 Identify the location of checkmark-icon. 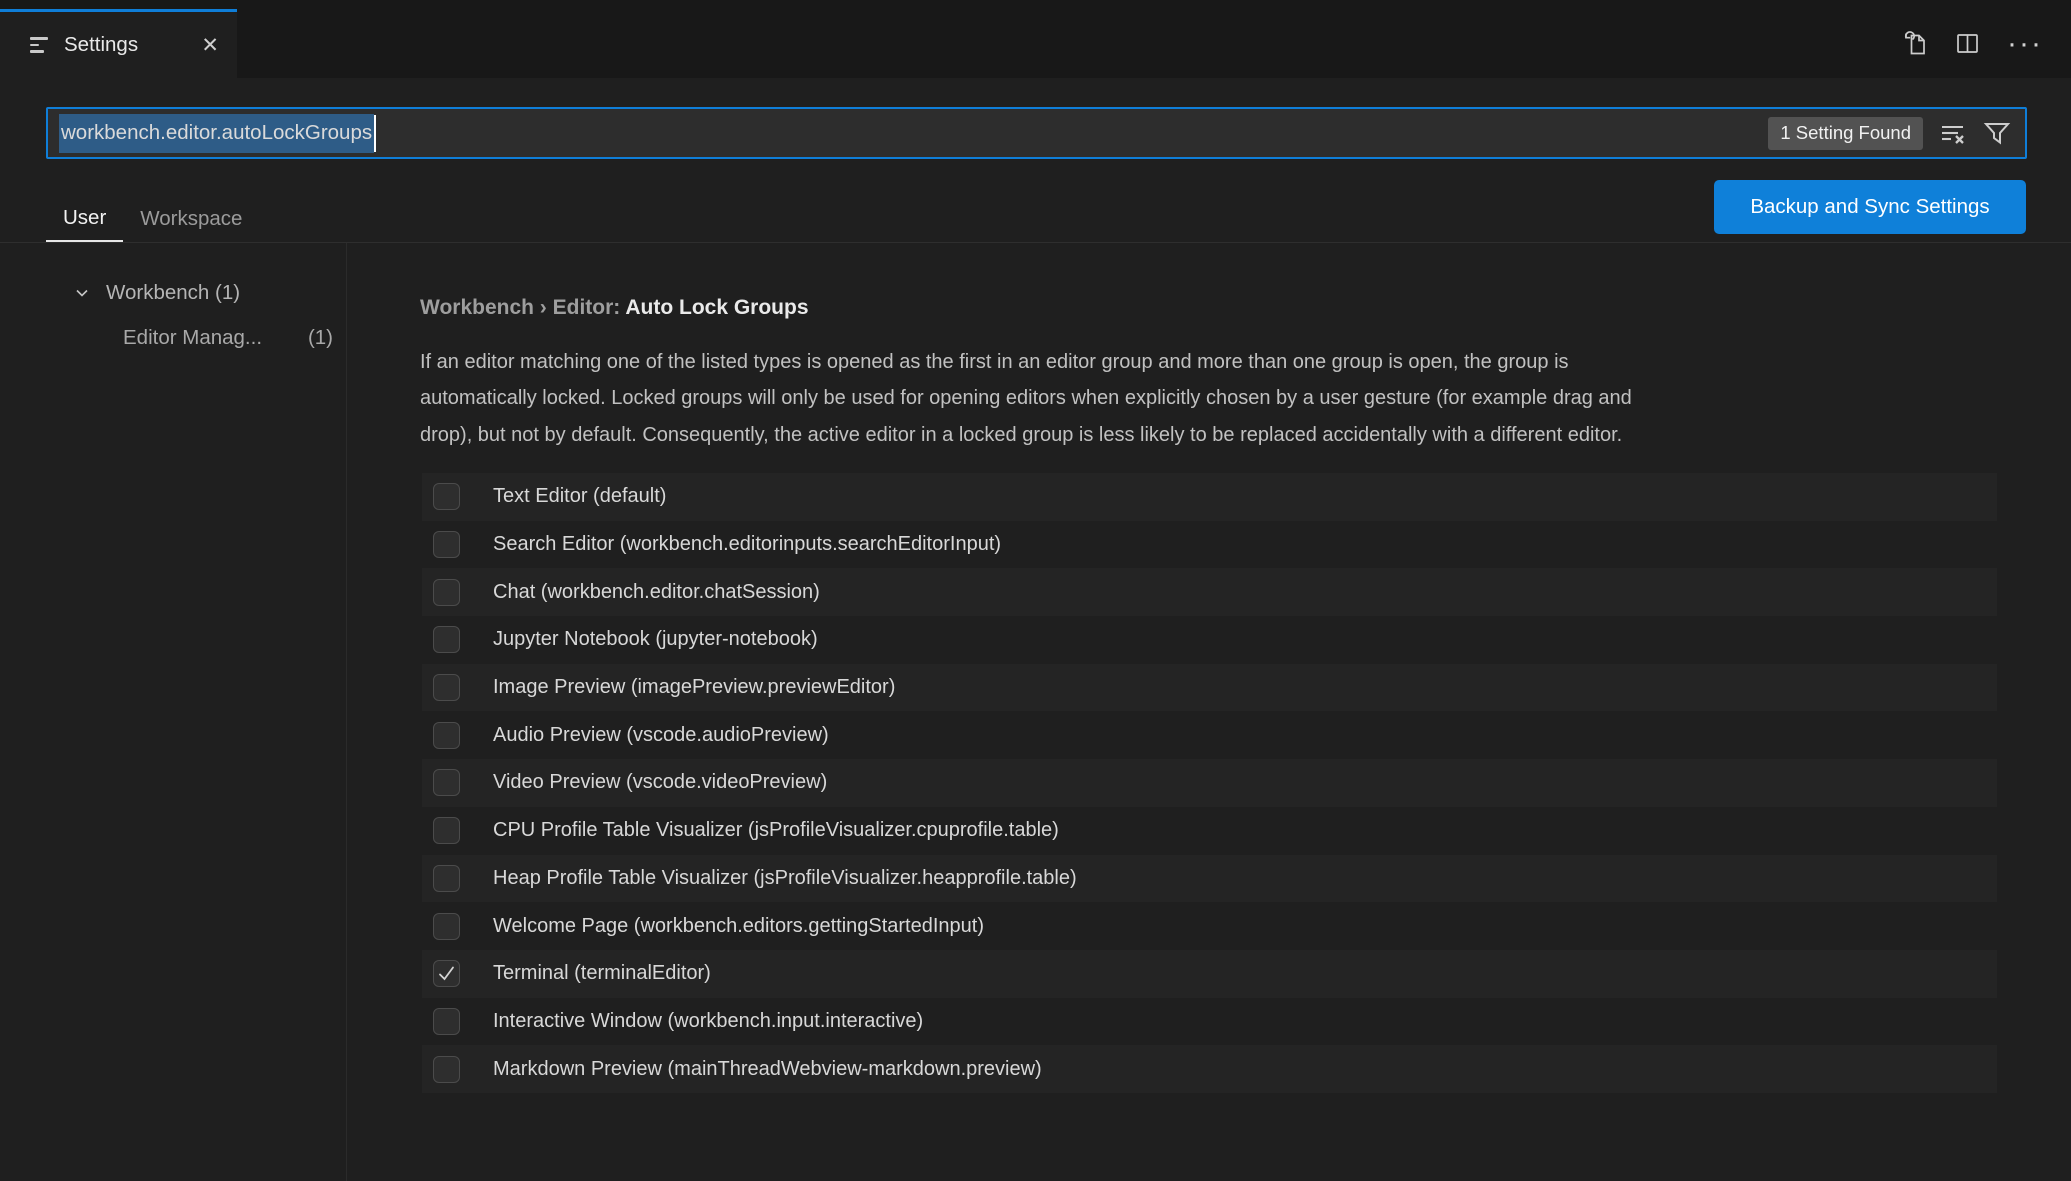
(446, 973).